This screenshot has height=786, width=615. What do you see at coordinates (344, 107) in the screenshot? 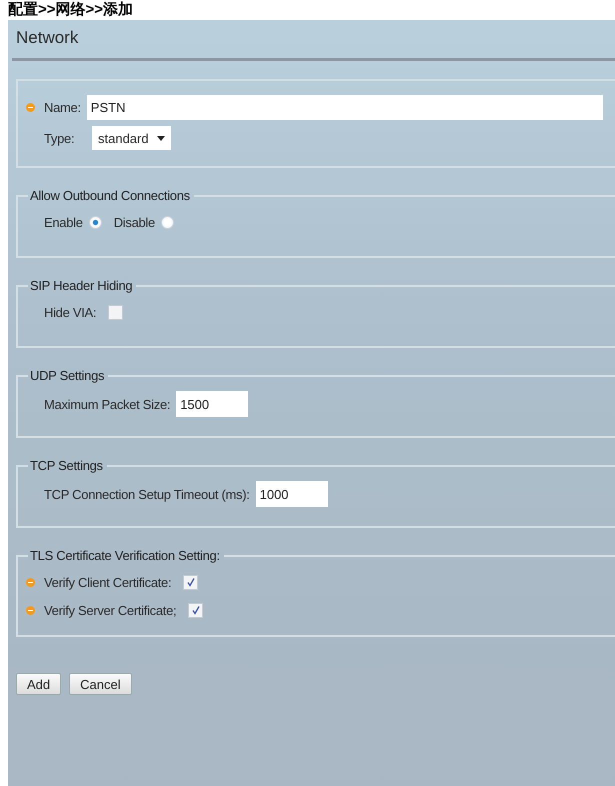
I see `input-field: PSTN` at bounding box center [344, 107].